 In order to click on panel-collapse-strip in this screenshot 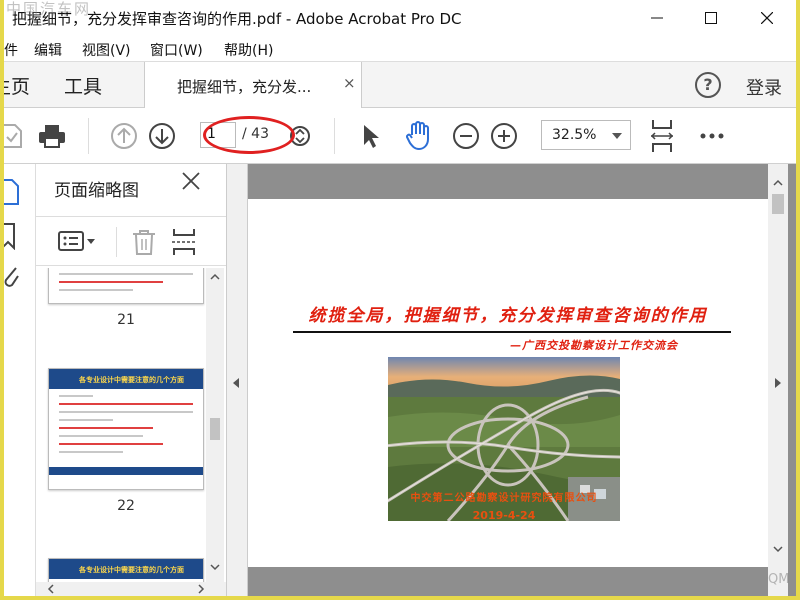, I will do `click(237, 380)`.